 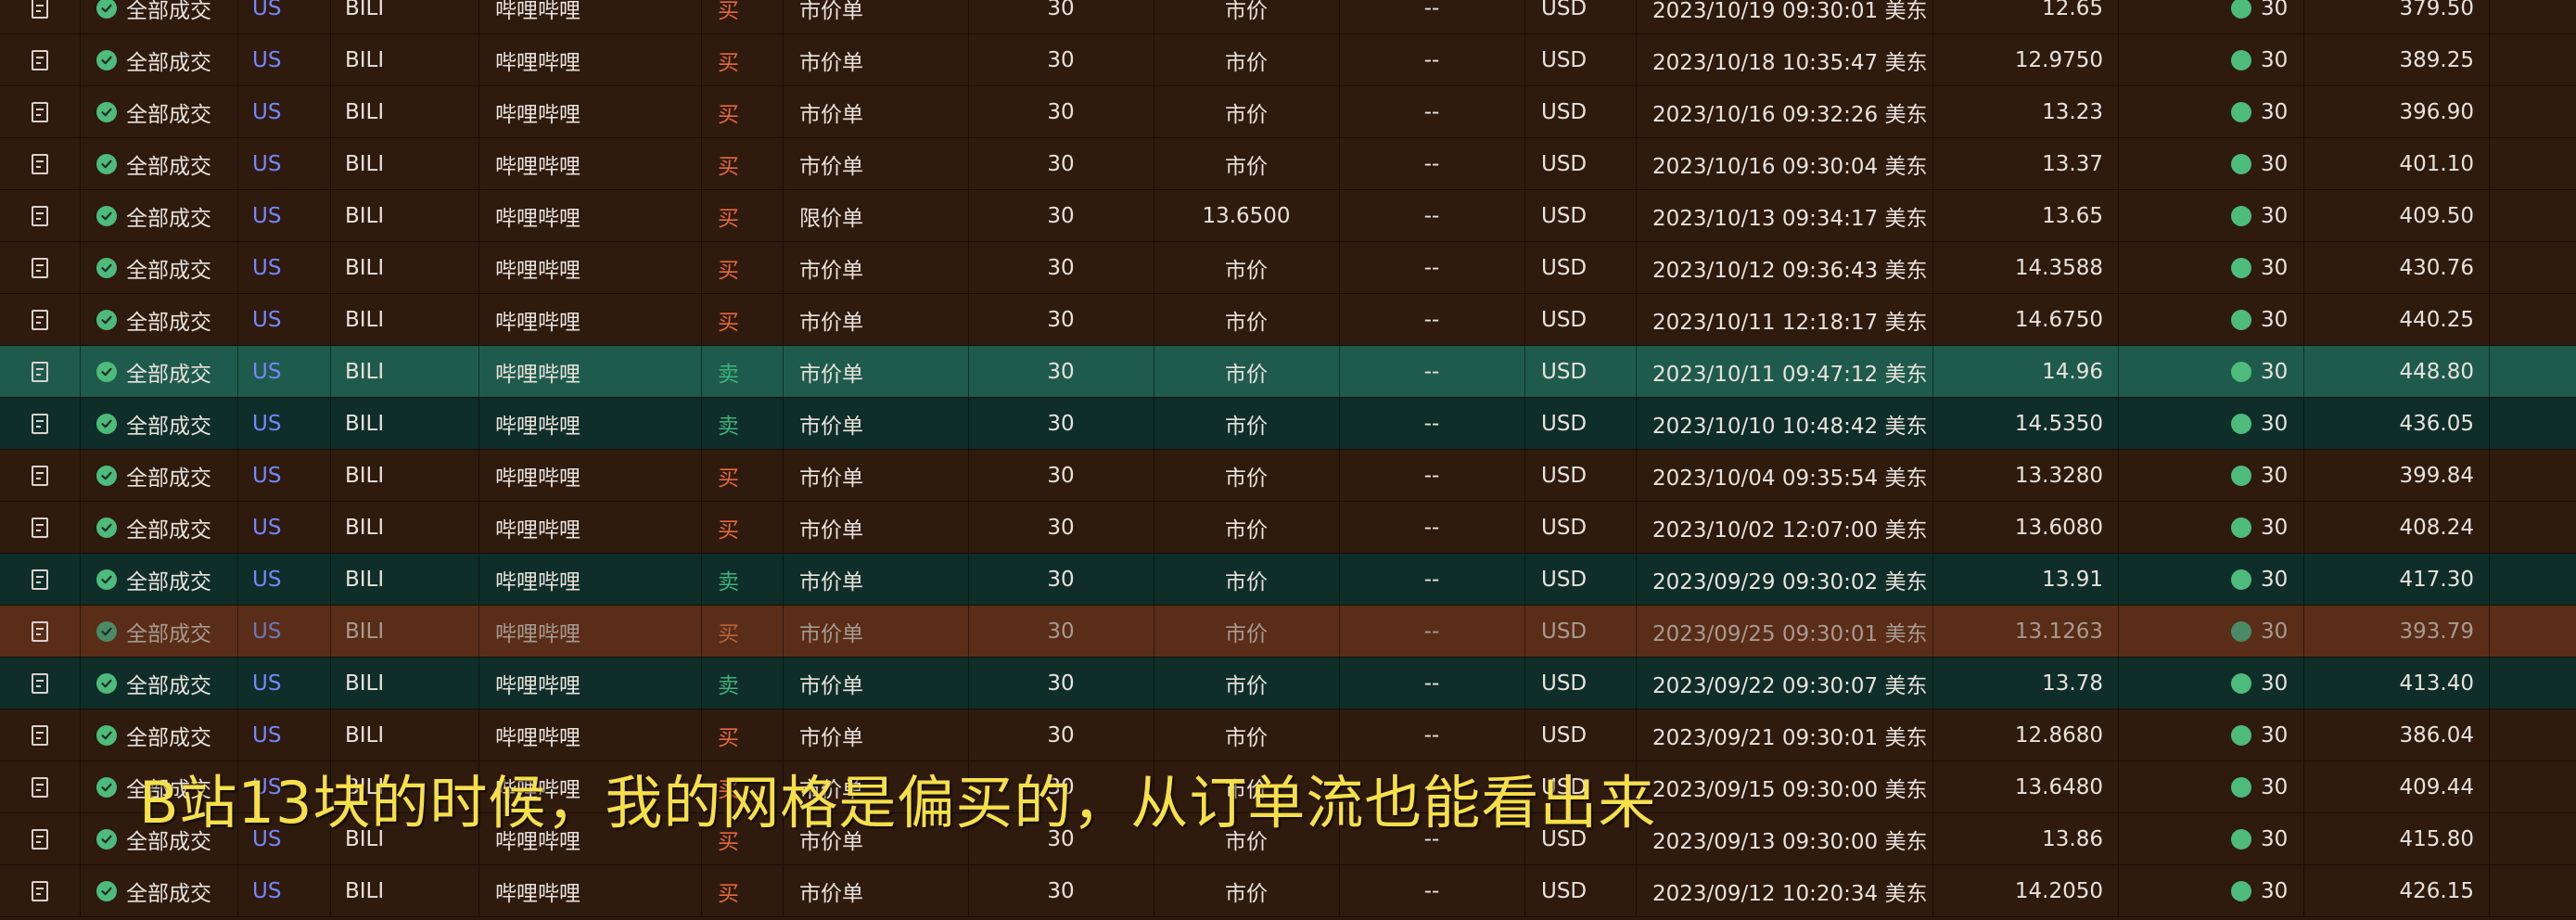 What do you see at coordinates (1790, 685) in the screenshot?
I see `order-time: 2023/09/22 09:30:07 美东` at bounding box center [1790, 685].